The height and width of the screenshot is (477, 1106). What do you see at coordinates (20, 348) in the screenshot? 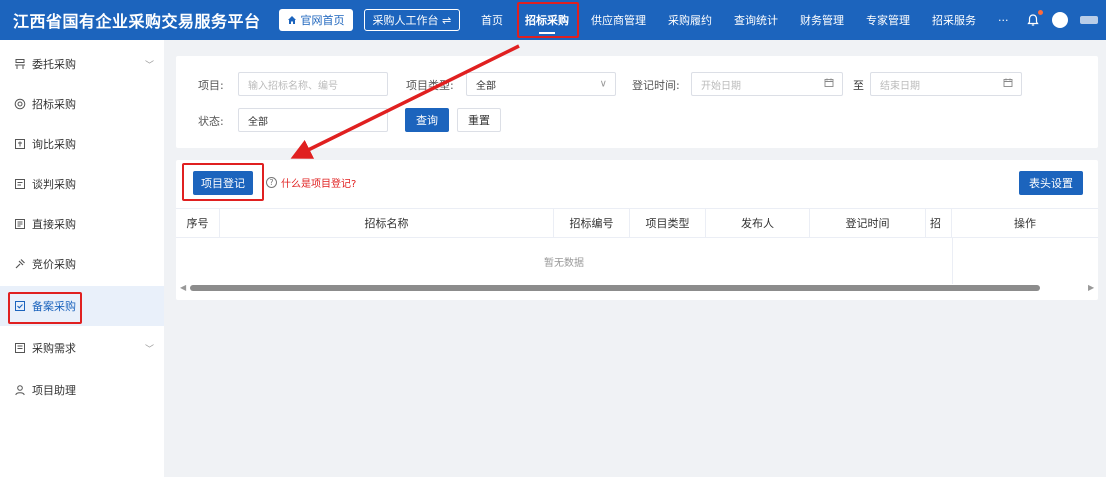
I see `demand-icon` at bounding box center [20, 348].